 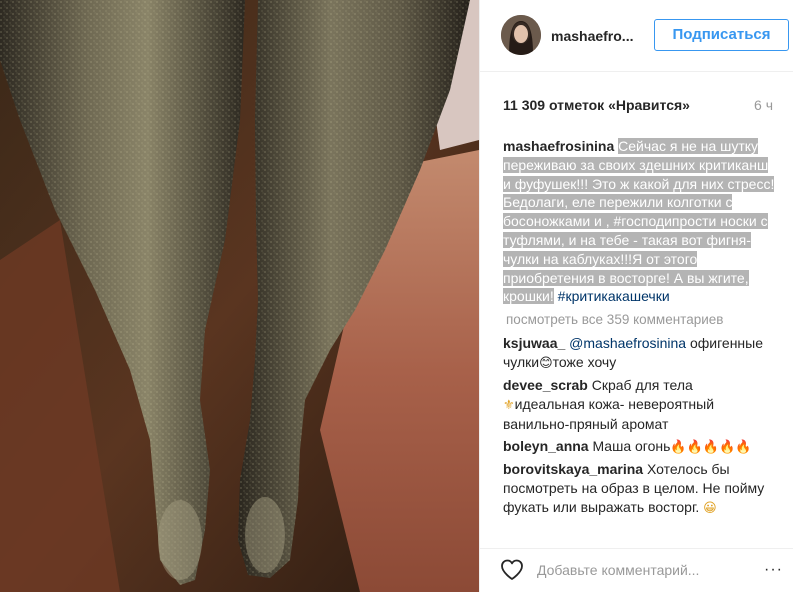 What do you see at coordinates (640, 385) in the screenshot?
I see `comment-text: Скраб для тела` at bounding box center [640, 385].